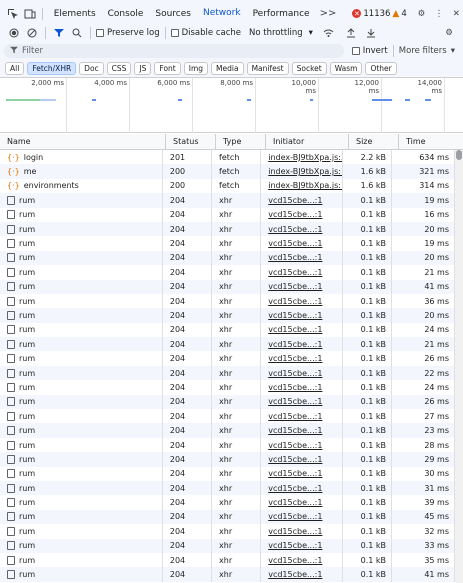  I want to click on more-tabs-button: >>, so click(328, 13).